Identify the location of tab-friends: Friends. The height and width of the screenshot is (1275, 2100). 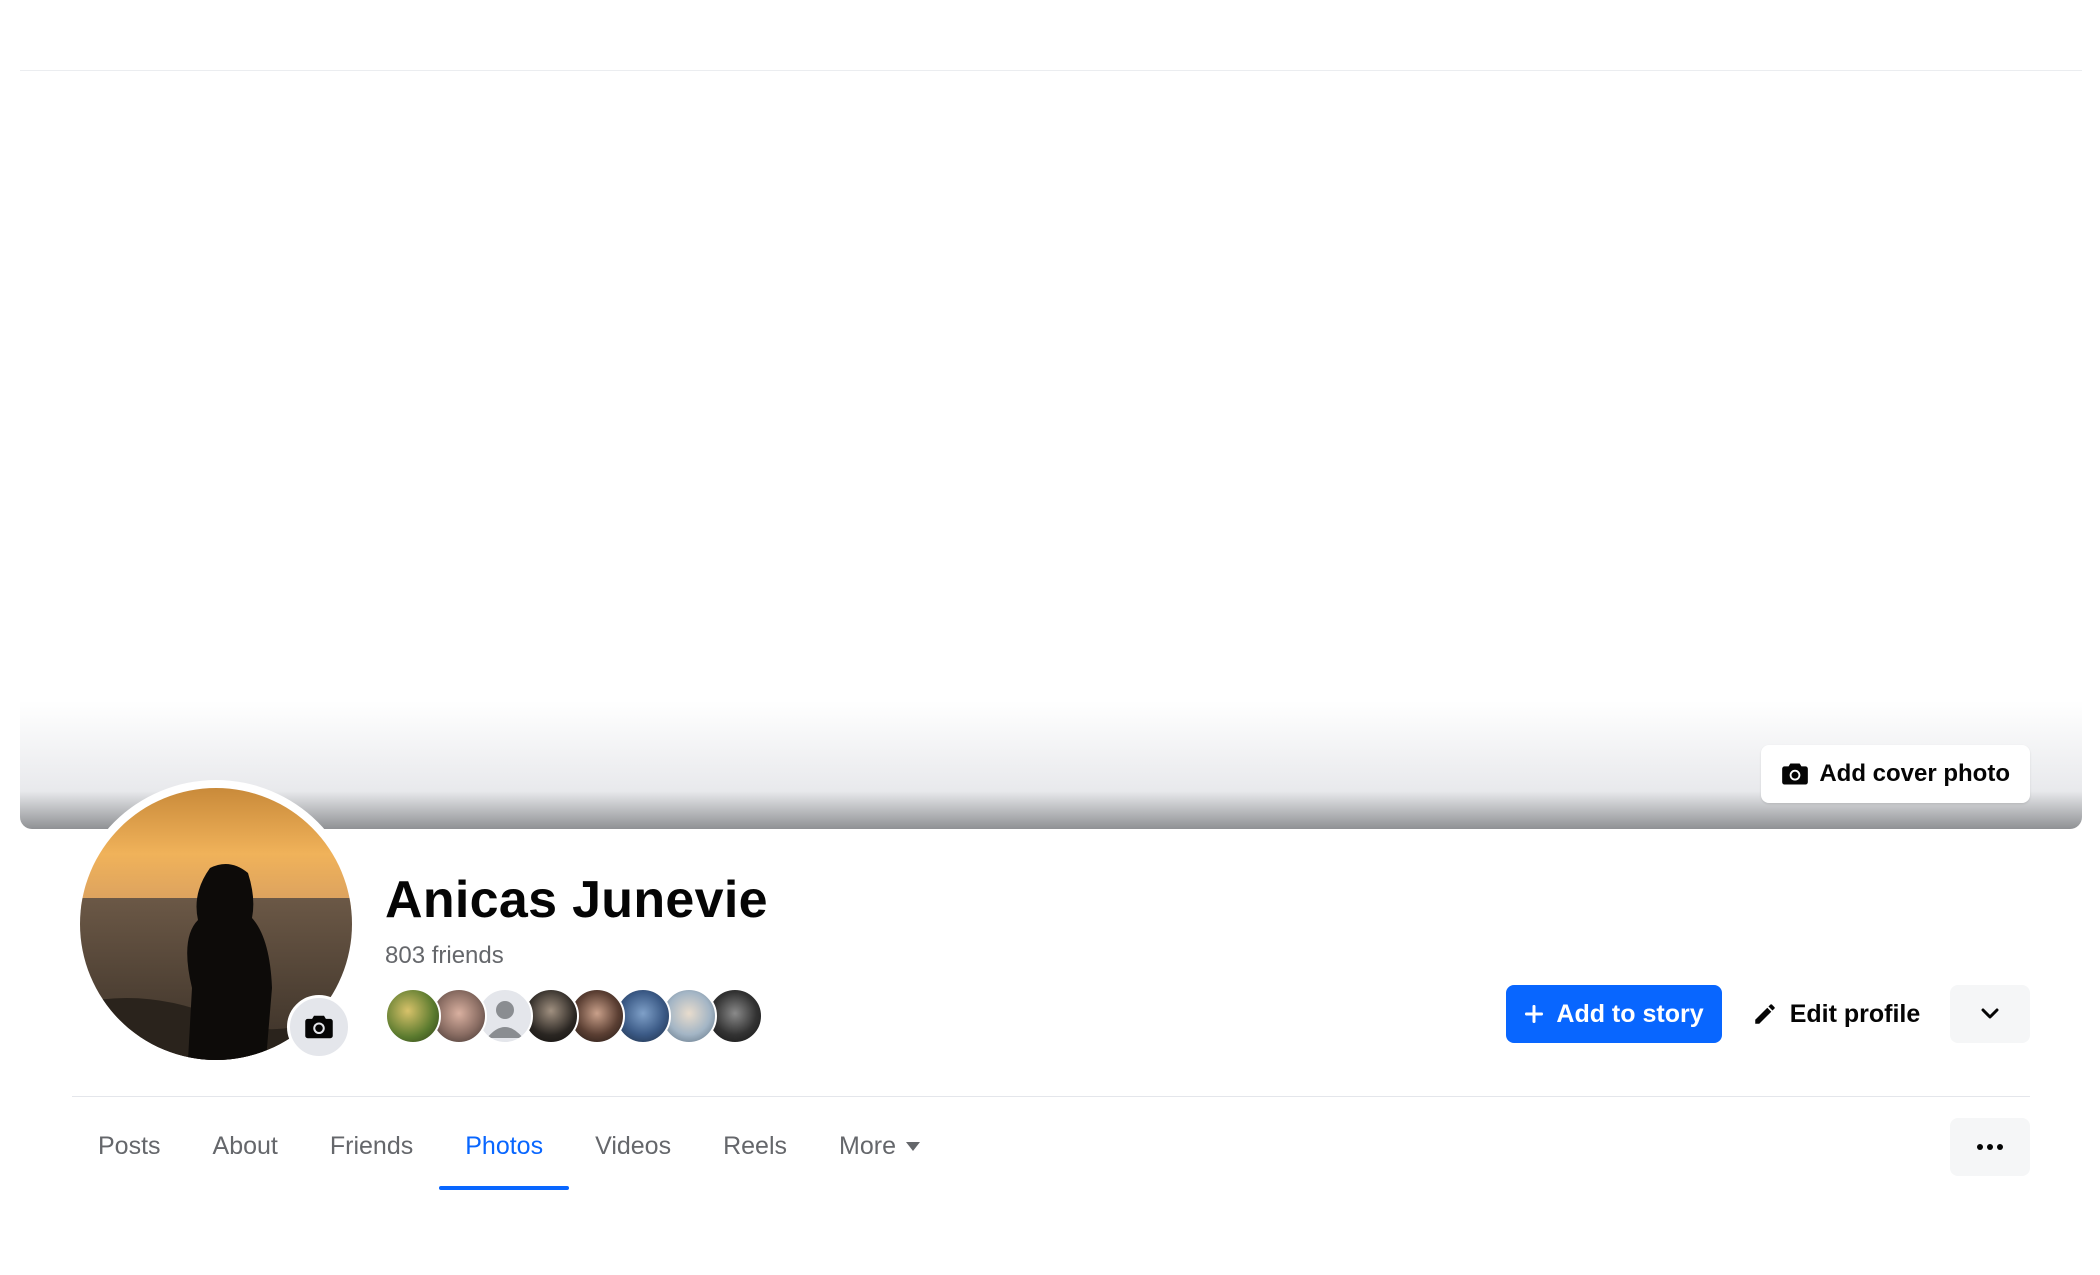
(371, 1146).